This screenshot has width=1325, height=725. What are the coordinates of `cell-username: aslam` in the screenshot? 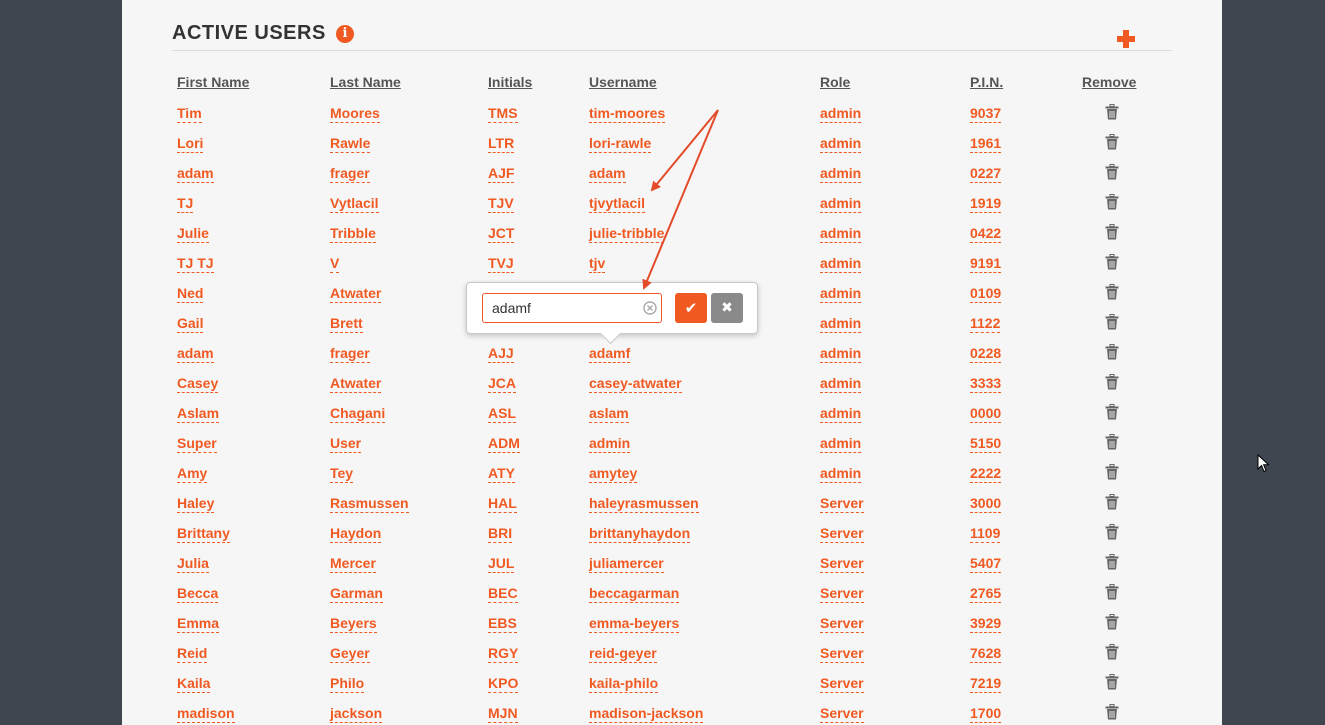 It's located at (609, 413).